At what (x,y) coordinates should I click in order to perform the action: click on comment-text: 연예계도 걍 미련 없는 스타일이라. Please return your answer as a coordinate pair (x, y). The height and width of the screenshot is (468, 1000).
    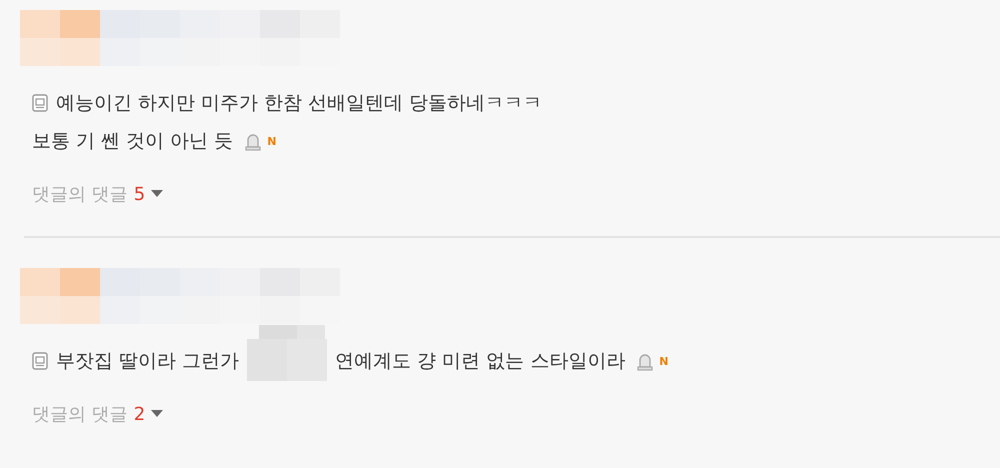
    Looking at the image, I should click on (480, 361).